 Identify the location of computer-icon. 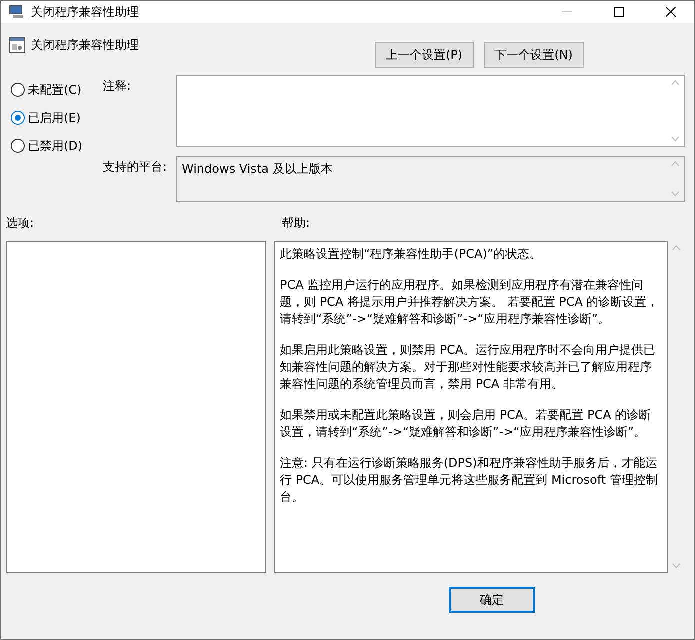
(17, 12).